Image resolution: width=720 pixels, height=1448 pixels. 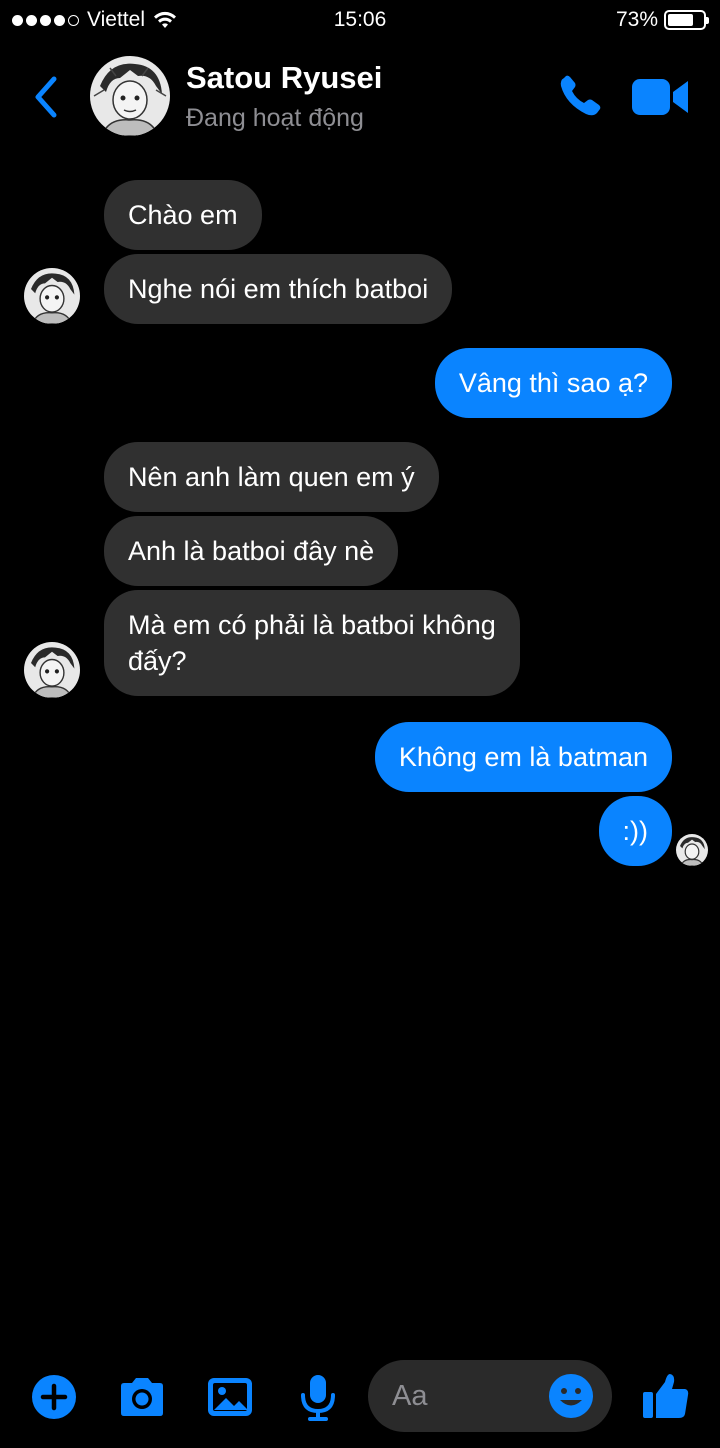 I want to click on voice-button, so click(x=318, y=1397).